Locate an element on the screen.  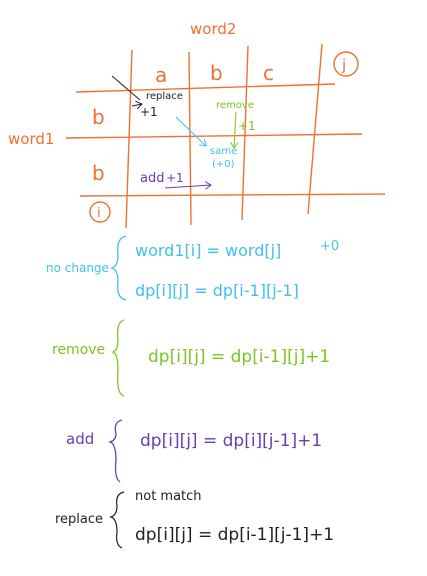
column-label-a: a is located at coordinates (161, 75).